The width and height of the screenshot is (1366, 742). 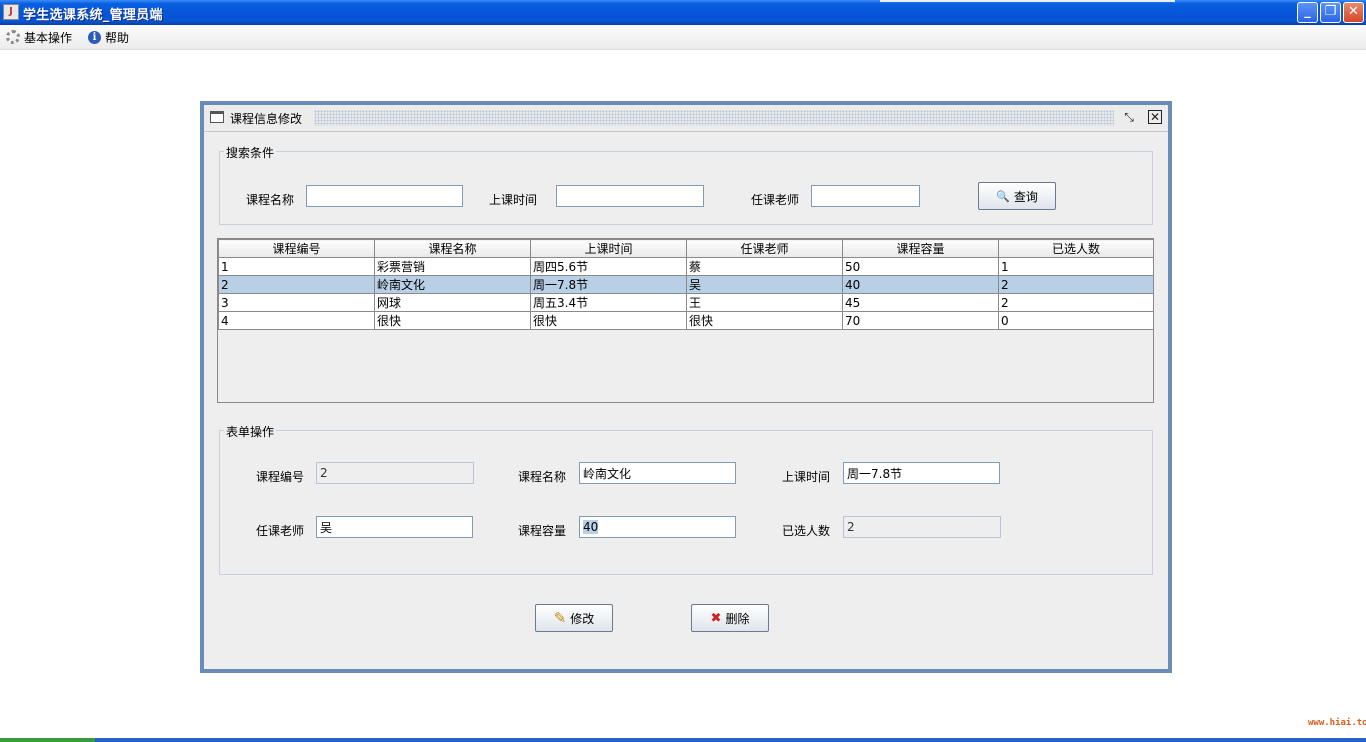 I want to click on form-class-time-label: 上课时间, so click(x=806, y=477).